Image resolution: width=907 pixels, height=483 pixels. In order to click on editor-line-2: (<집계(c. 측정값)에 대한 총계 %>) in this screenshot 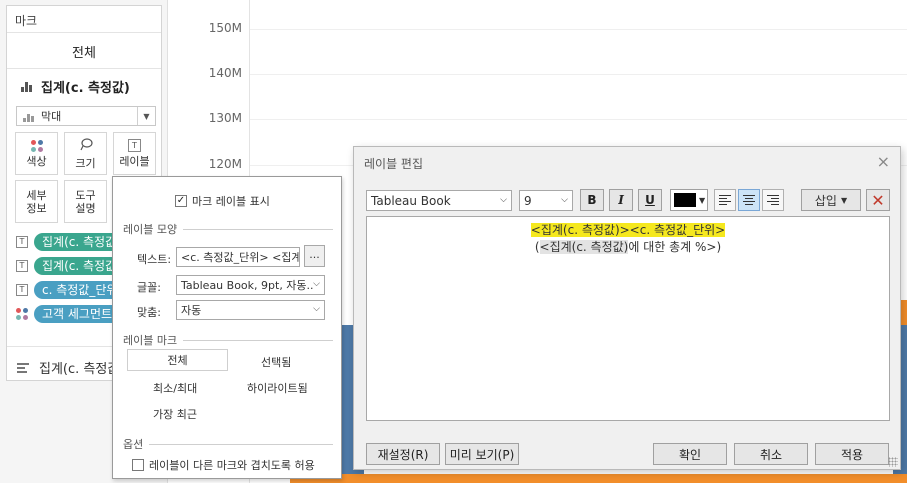, I will do `click(628, 247)`.